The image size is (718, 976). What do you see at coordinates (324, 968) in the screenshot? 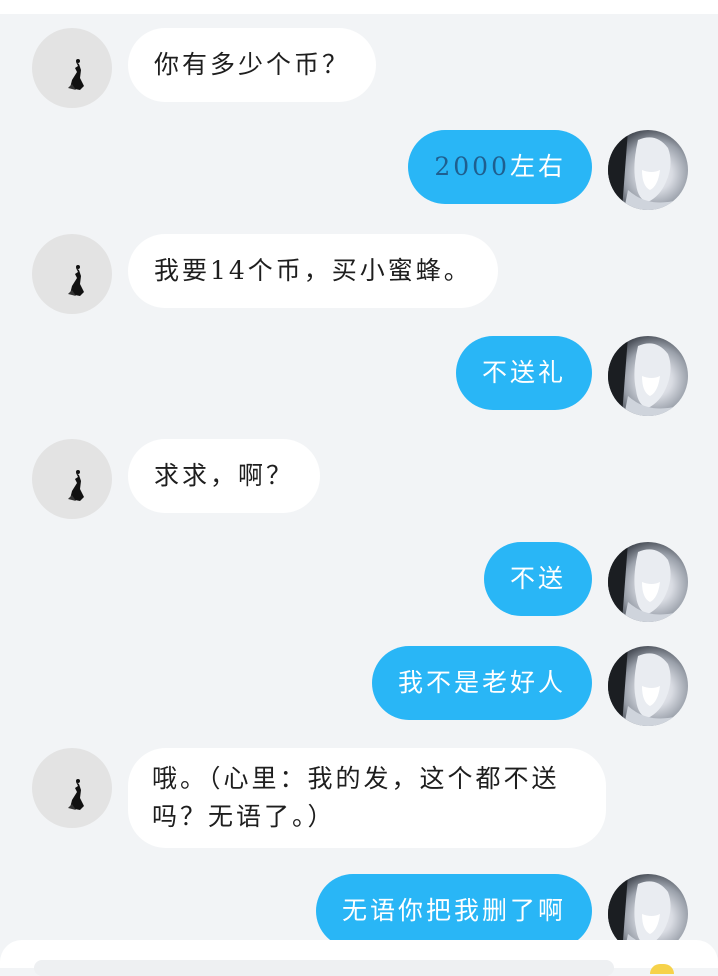
I see `message-input-field` at bounding box center [324, 968].